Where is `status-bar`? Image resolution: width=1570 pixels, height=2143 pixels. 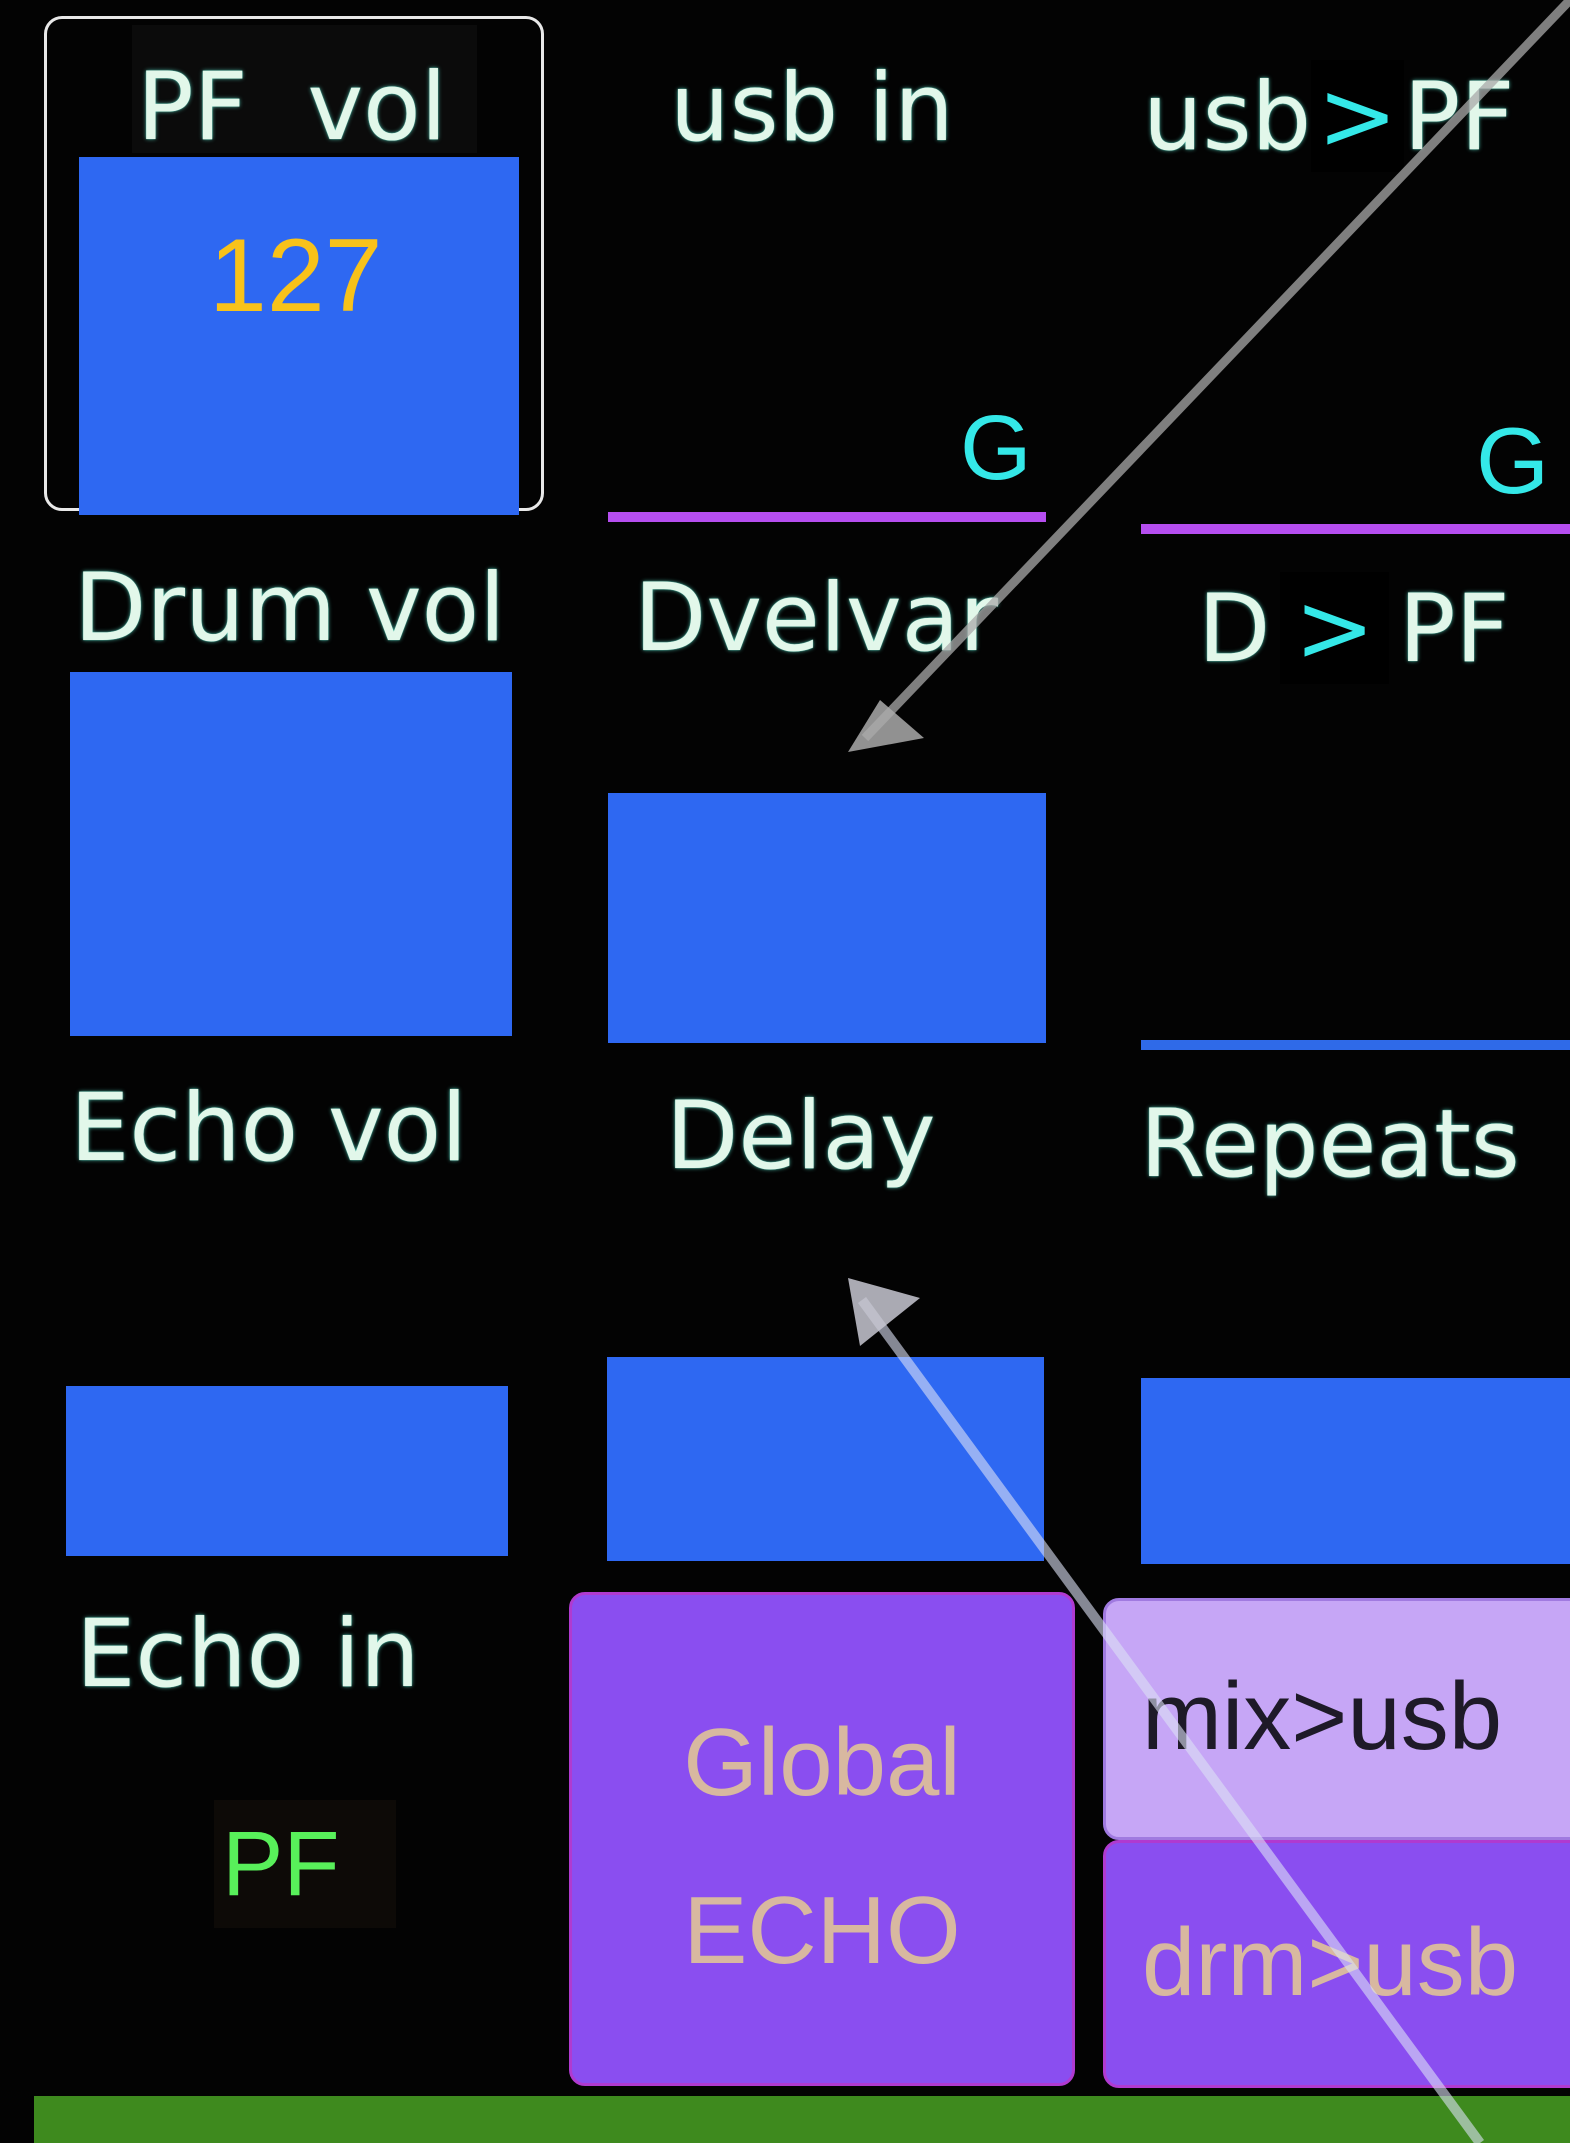 status-bar is located at coordinates (802, 2119).